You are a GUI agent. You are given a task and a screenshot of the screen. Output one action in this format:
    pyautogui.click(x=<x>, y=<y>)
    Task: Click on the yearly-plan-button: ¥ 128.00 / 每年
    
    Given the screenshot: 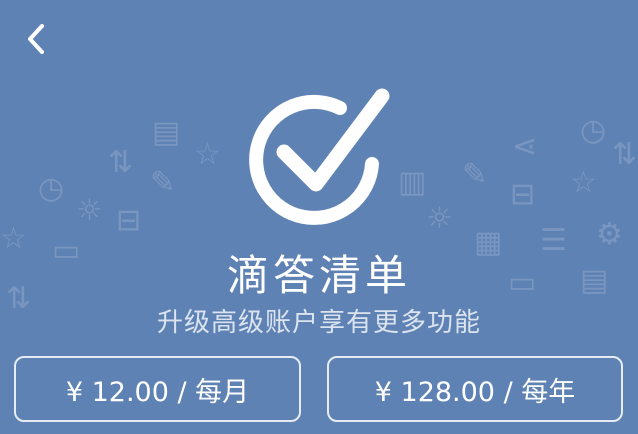 What is the action you would take?
    pyautogui.click(x=475, y=389)
    